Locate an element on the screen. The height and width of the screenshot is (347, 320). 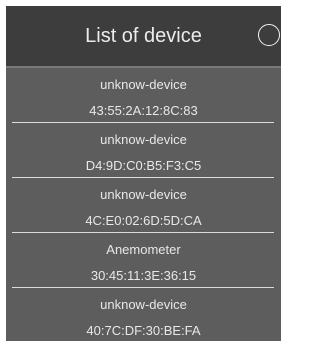
device-mac-address: 30:45:11:3E:36:15 is located at coordinates (143, 275).